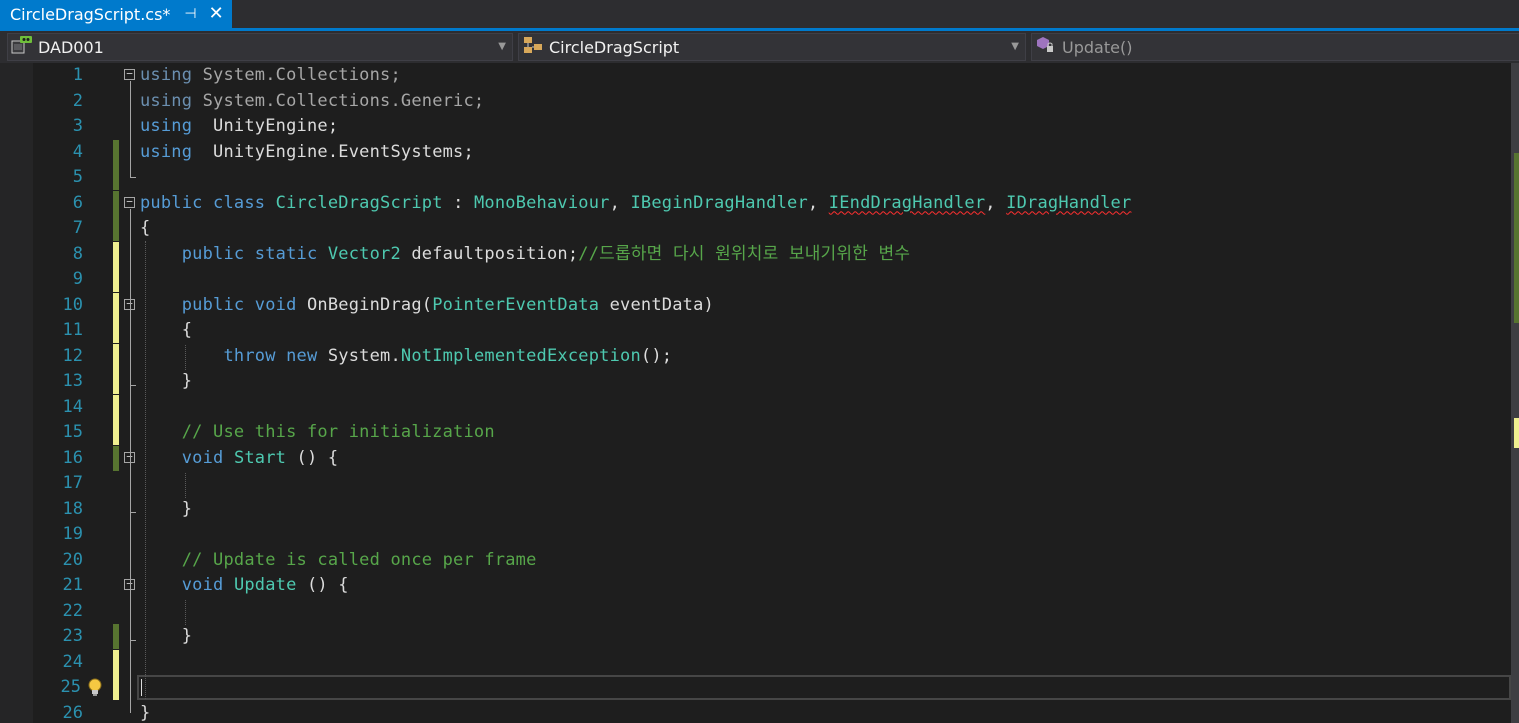 The image size is (1519, 723). Describe the element at coordinates (133, 512) in the screenshot. I see `outline-end-marker` at that location.